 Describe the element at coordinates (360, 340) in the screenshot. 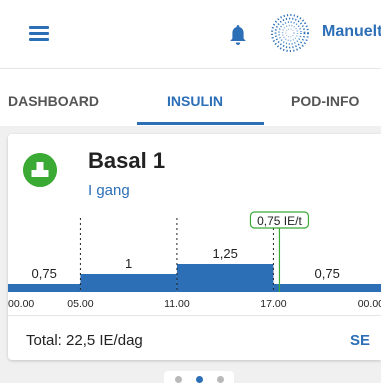

I see `see-button: SE` at that location.